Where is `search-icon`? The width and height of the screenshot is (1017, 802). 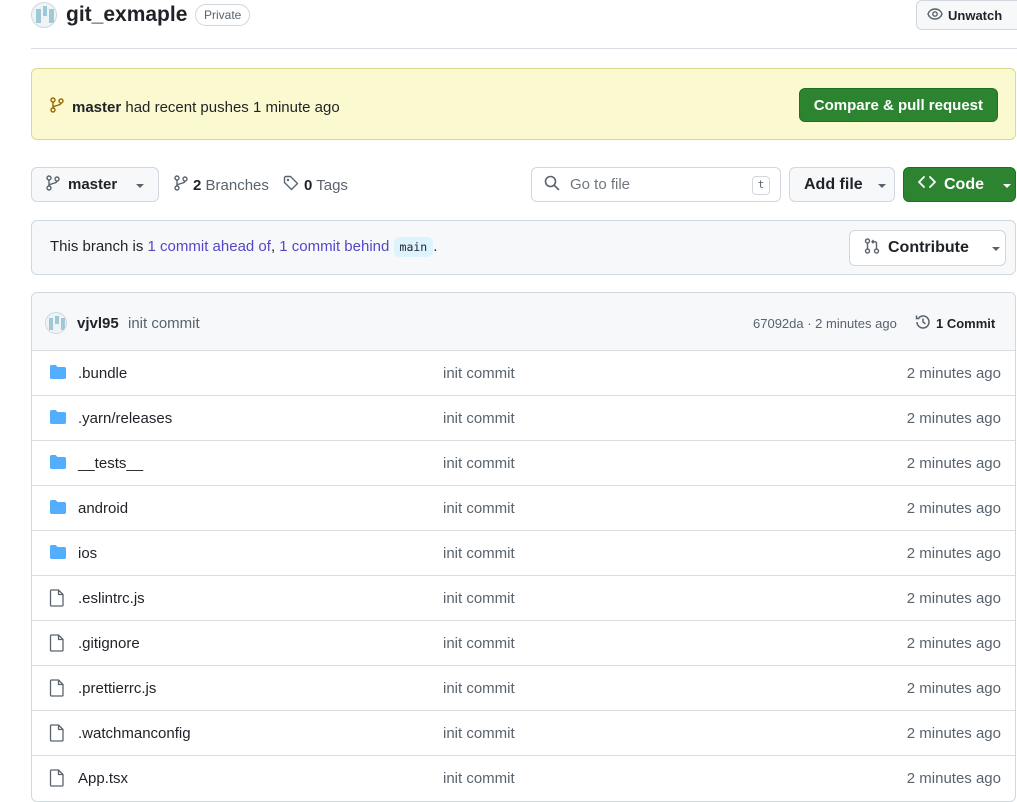 search-icon is located at coordinates (552, 184).